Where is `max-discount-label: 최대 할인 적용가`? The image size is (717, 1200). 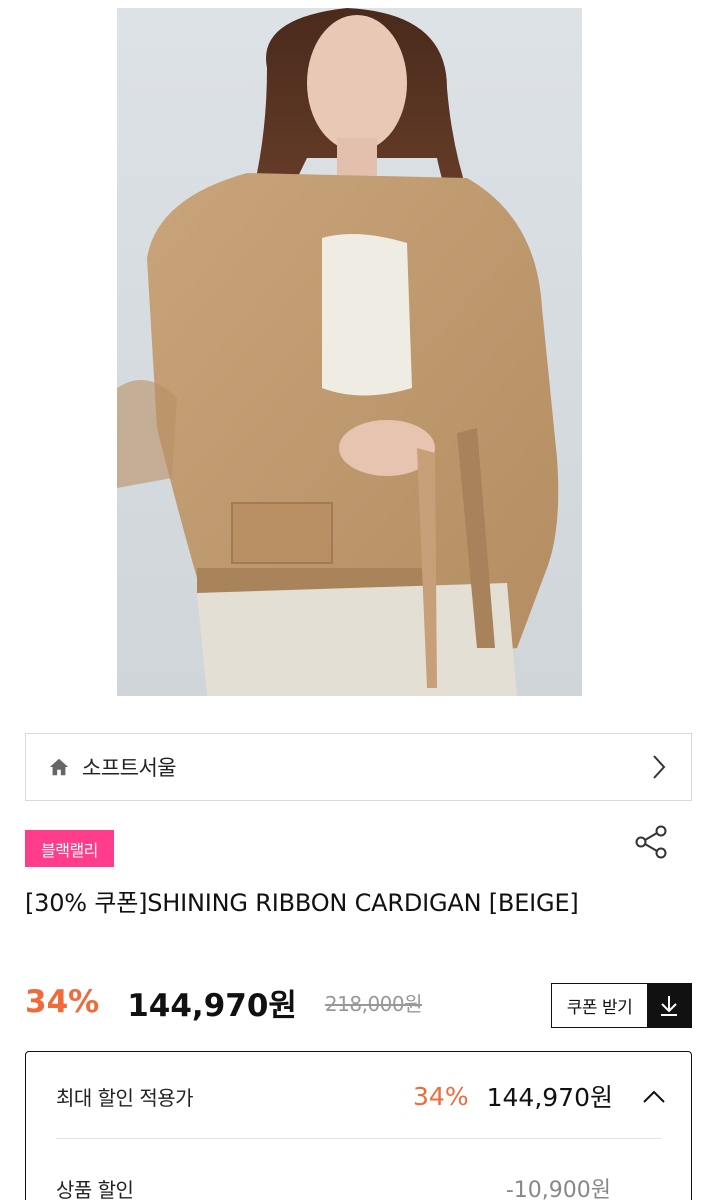
max-discount-label: 최대 할인 적용가 is located at coordinates (125, 1097).